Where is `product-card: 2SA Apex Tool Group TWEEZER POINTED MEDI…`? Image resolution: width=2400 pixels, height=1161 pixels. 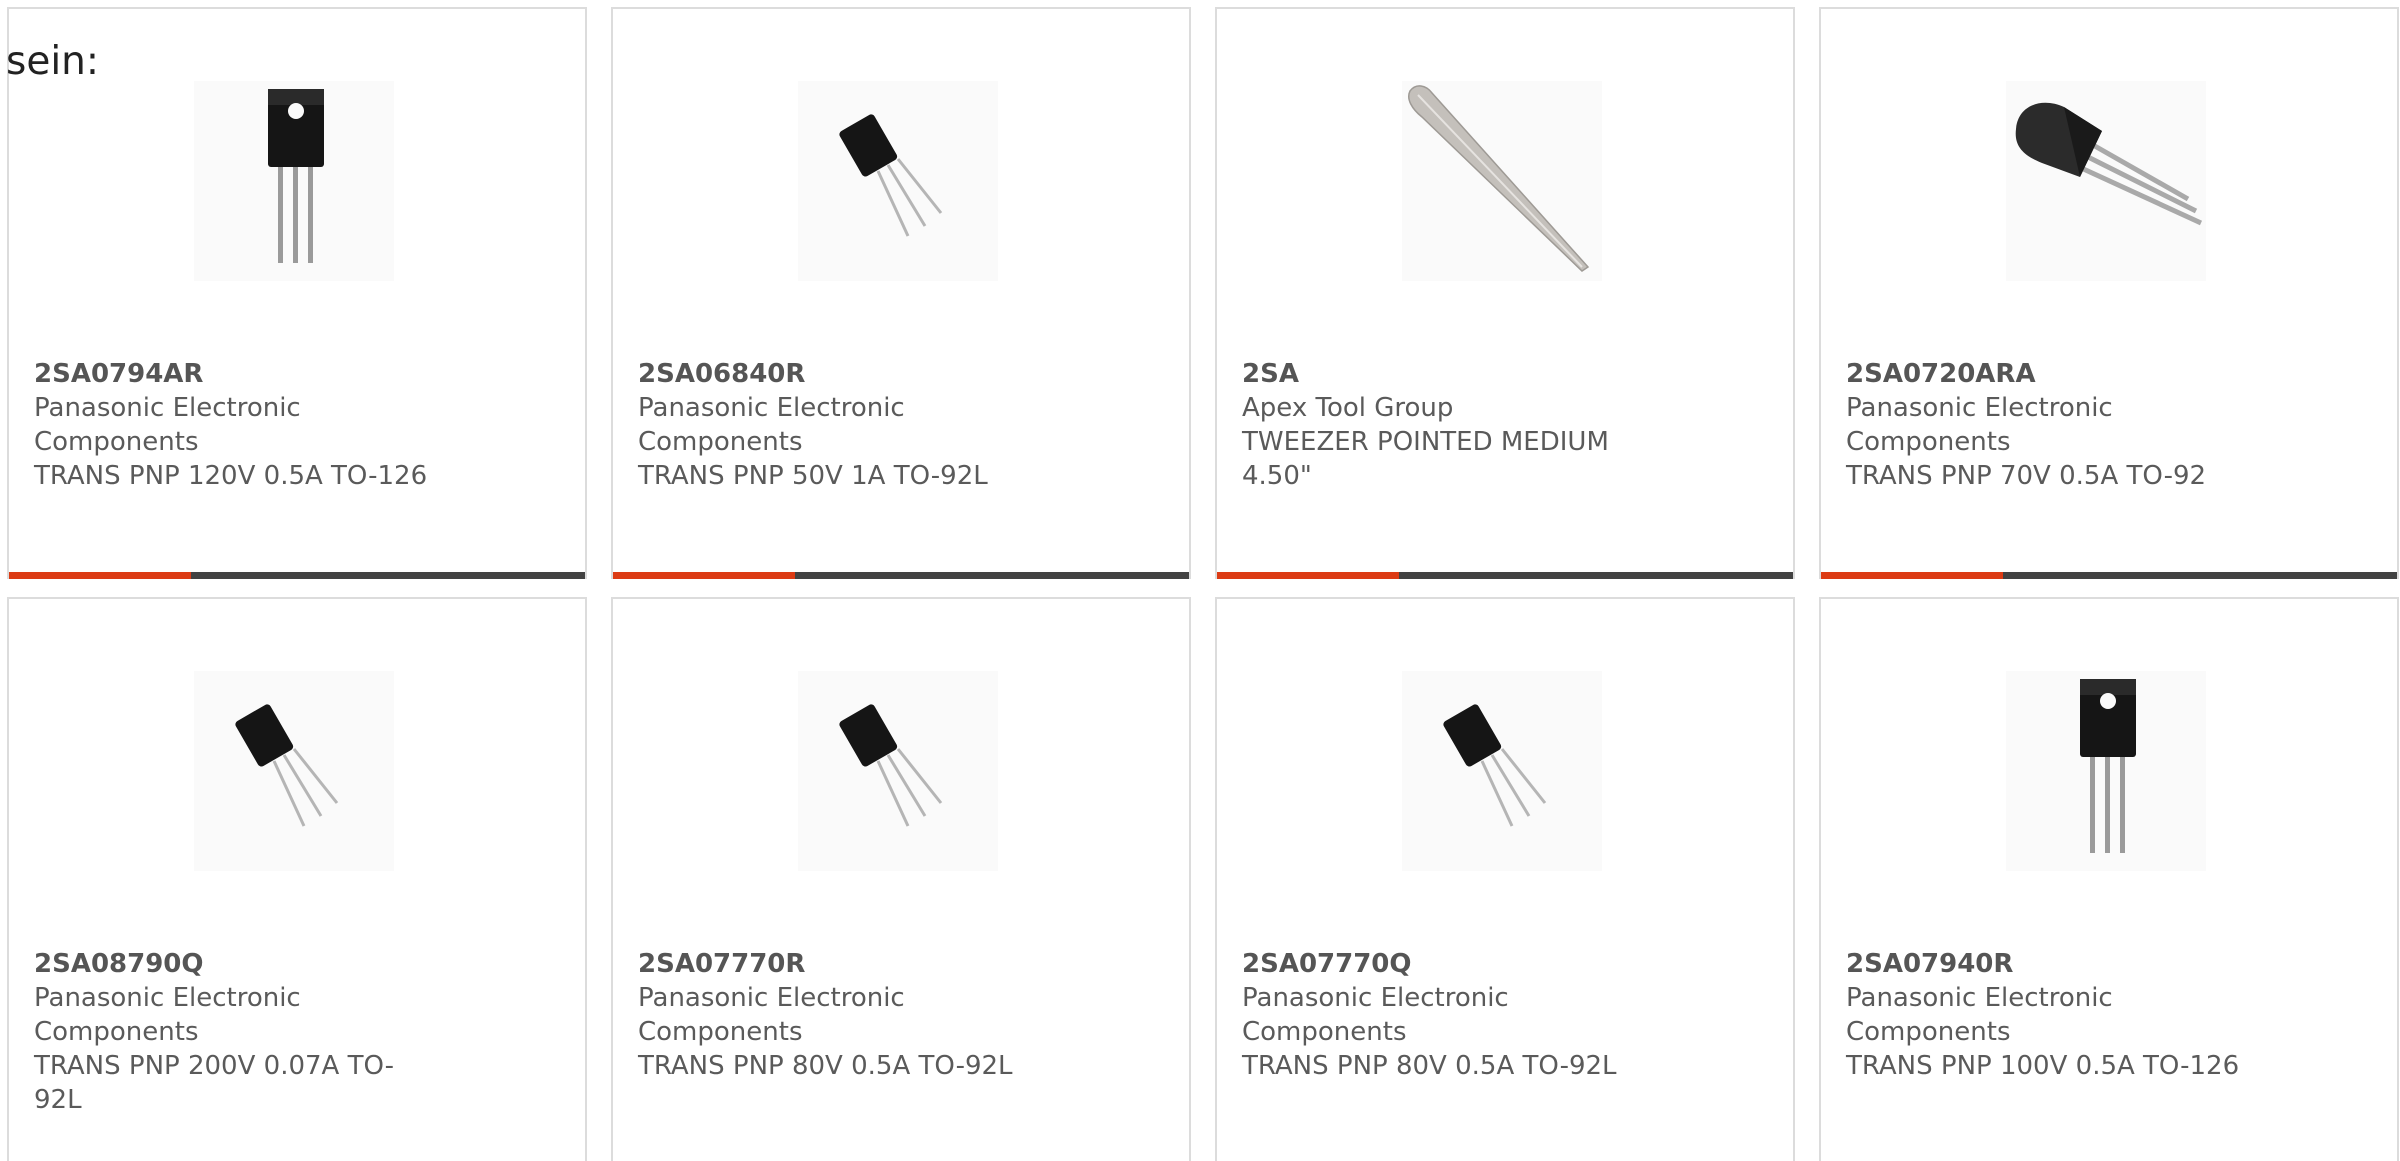 product-card: 2SA Apex Tool Group TWEEZER POINTED MEDI… is located at coordinates (1505, 293).